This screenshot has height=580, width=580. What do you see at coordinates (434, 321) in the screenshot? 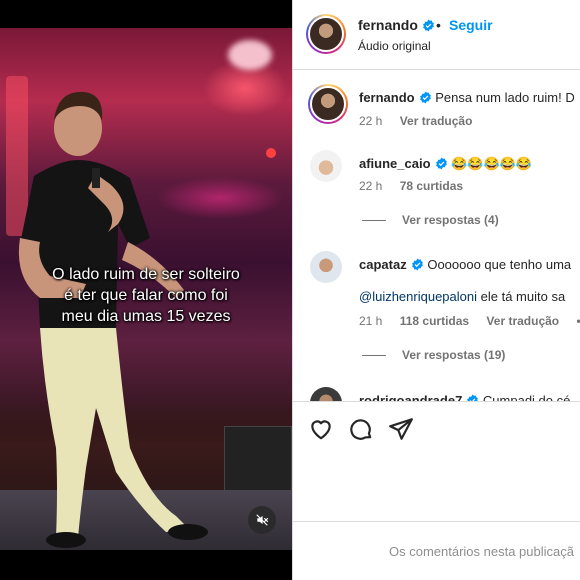
I see `comment-likes: 118 curtidas` at bounding box center [434, 321].